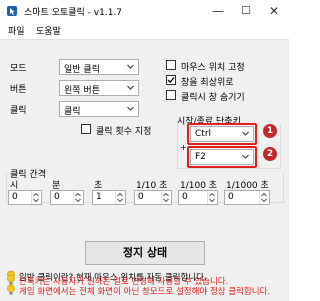  What do you see at coordinates (16, 30) in the screenshot?
I see `menu-file: 파일` at bounding box center [16, 30].